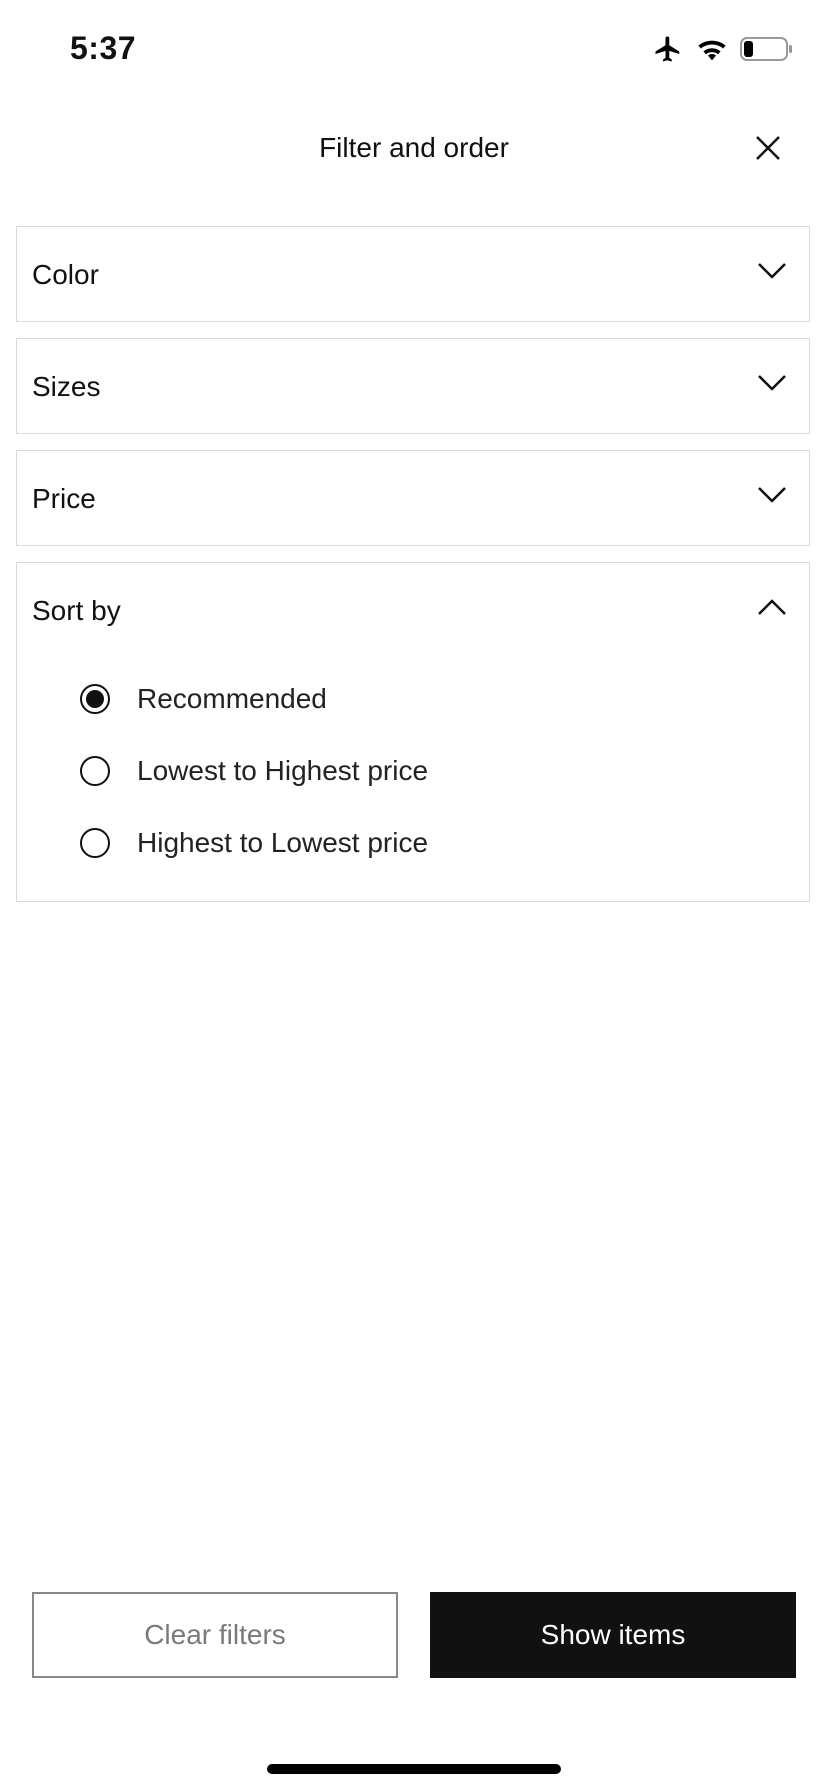  Describe the element at coordinates (712, 50) in the screenshot. I see `wifi-icon` at that location.